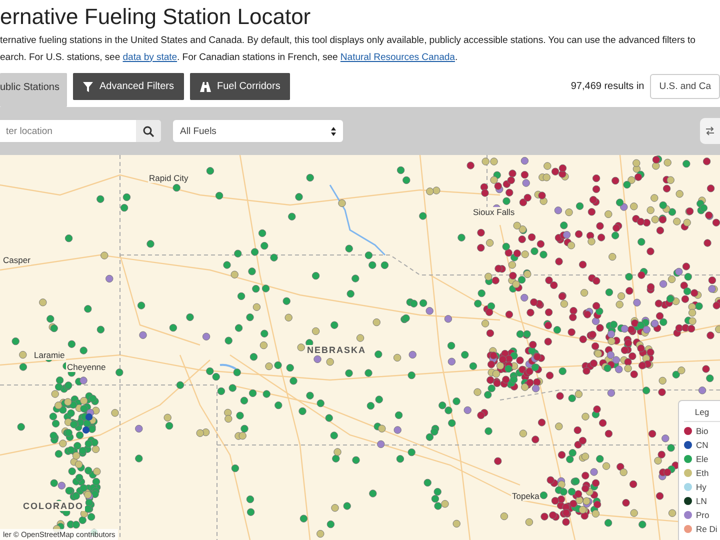  I want to click on legend-label: Re Di, so click(707, 529).